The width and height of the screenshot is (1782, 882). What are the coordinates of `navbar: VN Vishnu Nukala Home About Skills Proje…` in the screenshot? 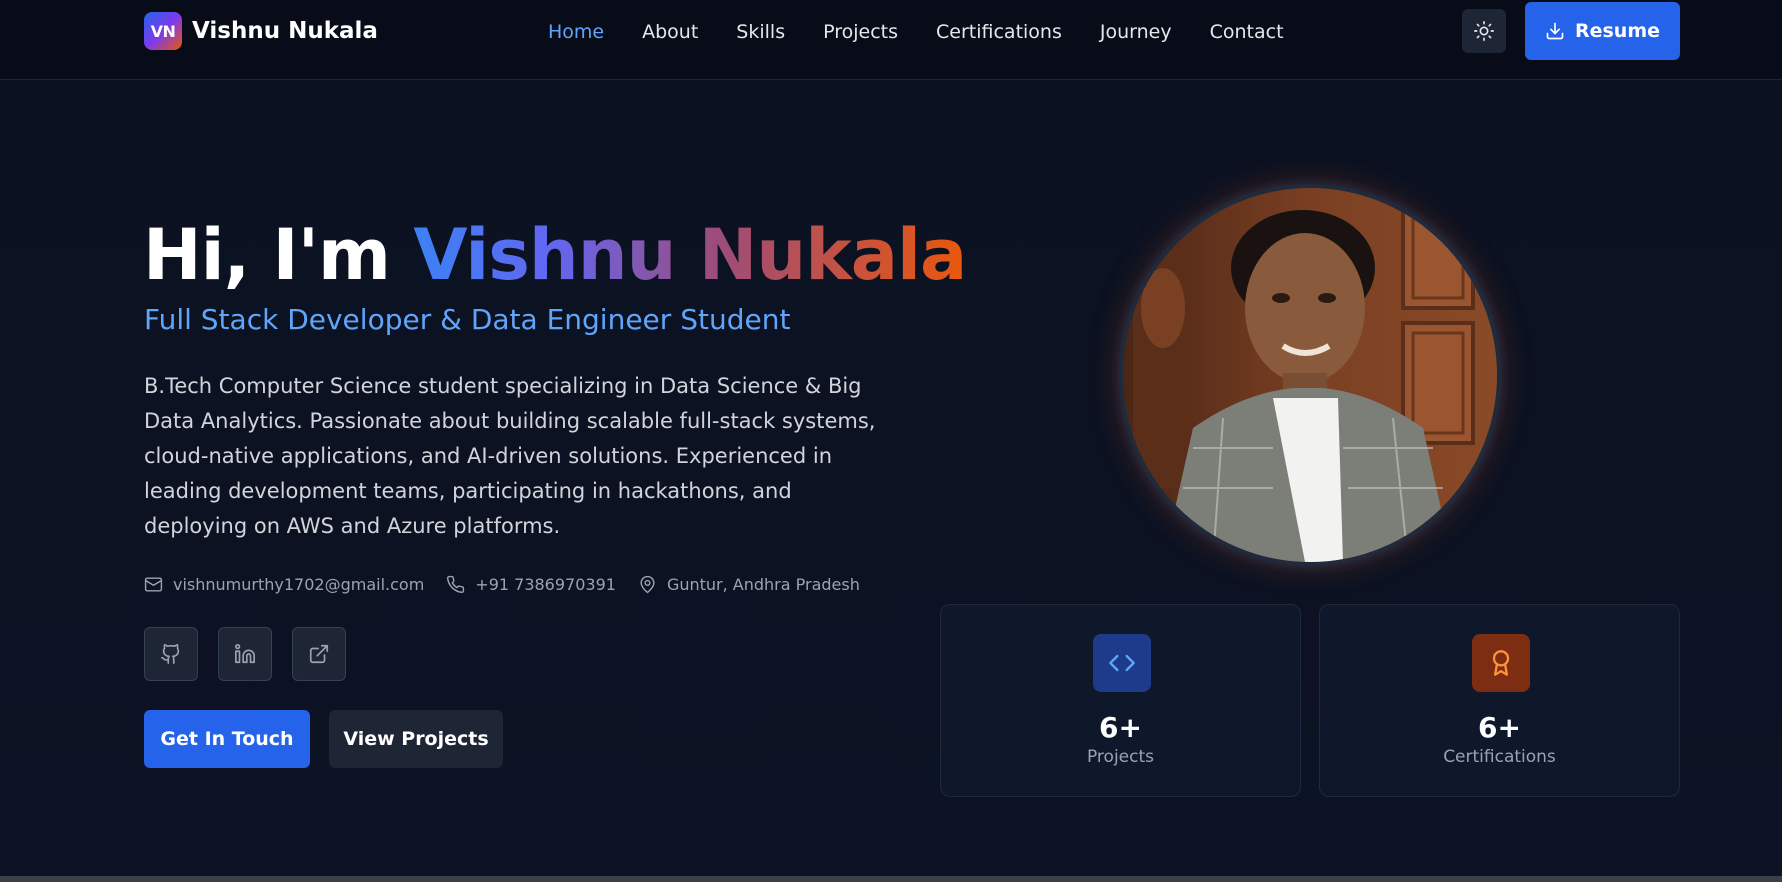 It's located at (891, 40).